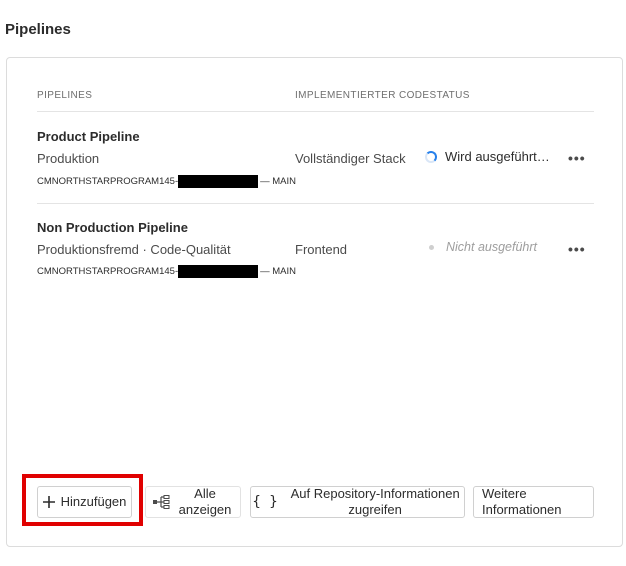 The image size is (626, 566). What do you see at coordinates (431, 156) in the screenshot?
I see `spinner-icon` at bounding box center [431, 156].